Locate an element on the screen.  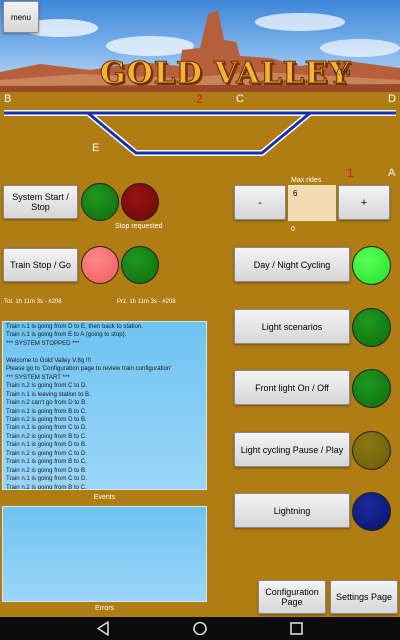
total-time-text: Tot. 1h 11m 3s - #208 is located at coordinates (33, 302).